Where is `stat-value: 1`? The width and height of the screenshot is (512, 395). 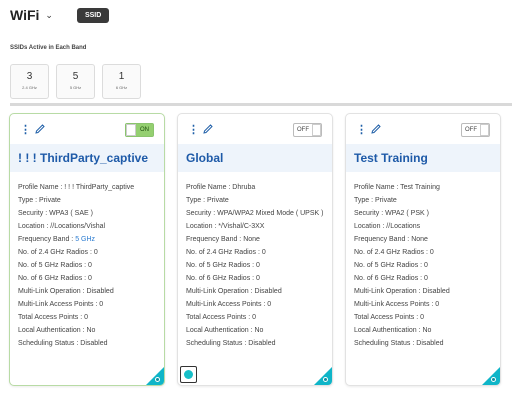 stat-value: 1 is located at coordinates (121, 76).